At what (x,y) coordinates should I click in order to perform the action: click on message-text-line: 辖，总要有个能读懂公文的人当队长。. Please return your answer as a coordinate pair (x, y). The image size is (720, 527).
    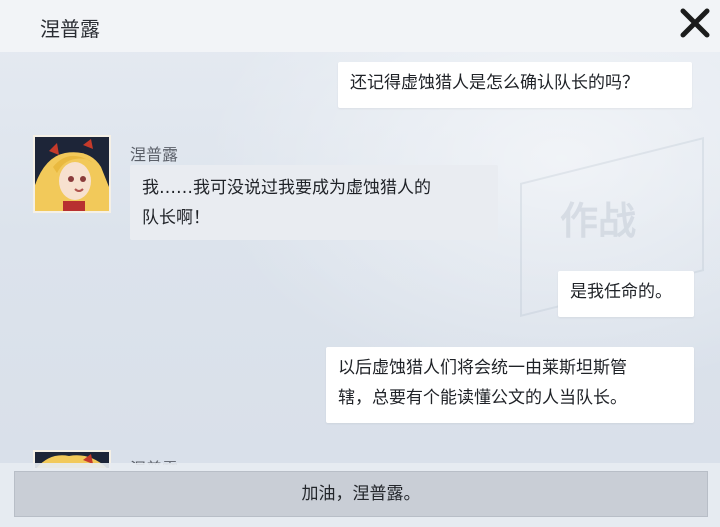
    Looking at the image, I should click on (482, 398).